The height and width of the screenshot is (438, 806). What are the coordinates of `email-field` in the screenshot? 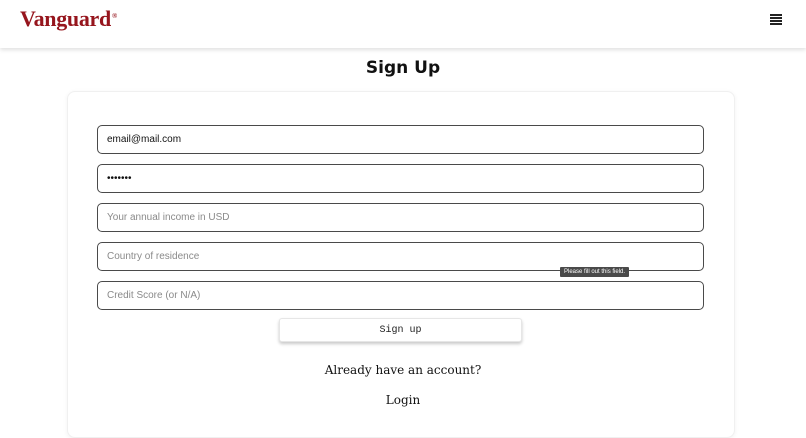 It's located at (400, 139).